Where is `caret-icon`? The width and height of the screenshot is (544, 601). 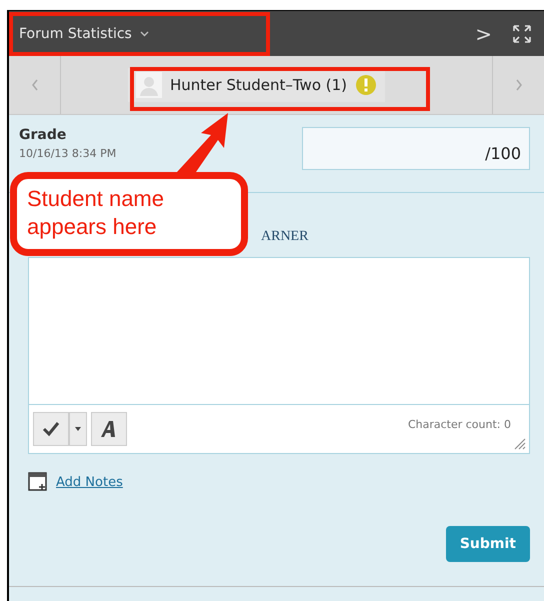 caret-icon is located at coordinates (78, 429).